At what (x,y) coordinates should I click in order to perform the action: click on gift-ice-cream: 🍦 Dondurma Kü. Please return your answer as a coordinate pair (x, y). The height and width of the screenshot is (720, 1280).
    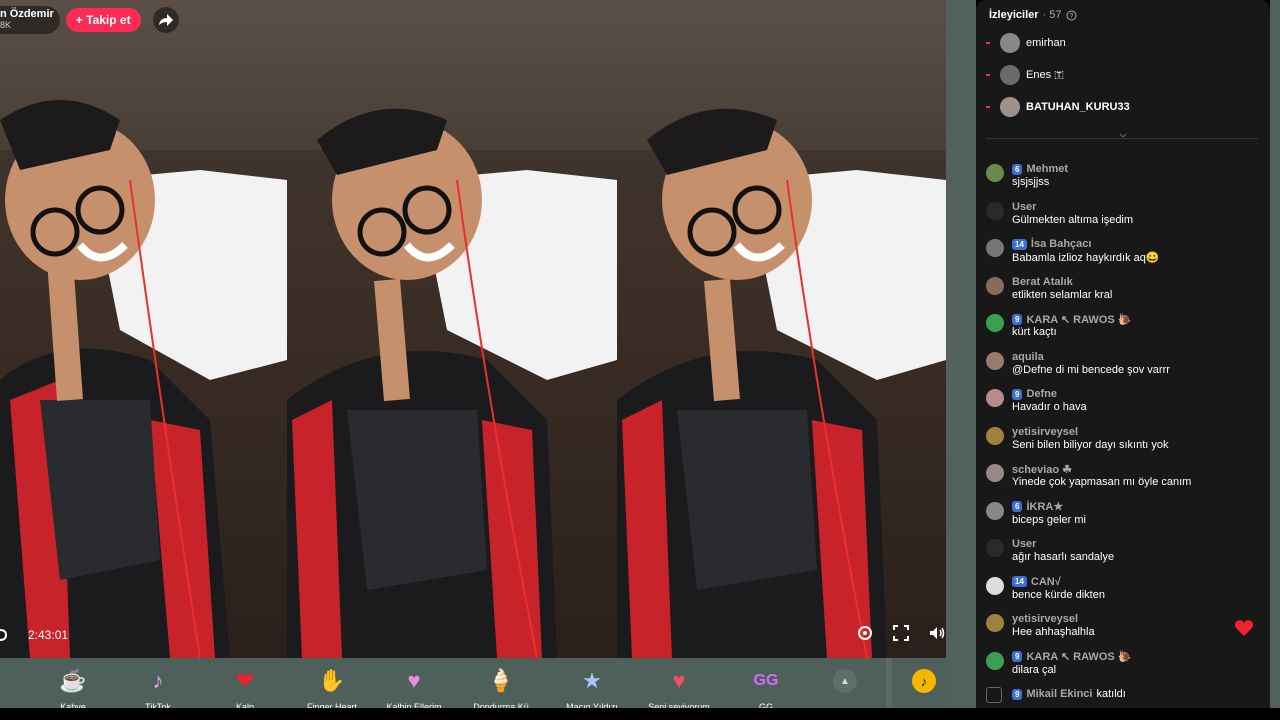
    Looking at the image, I should click on (501, 688).